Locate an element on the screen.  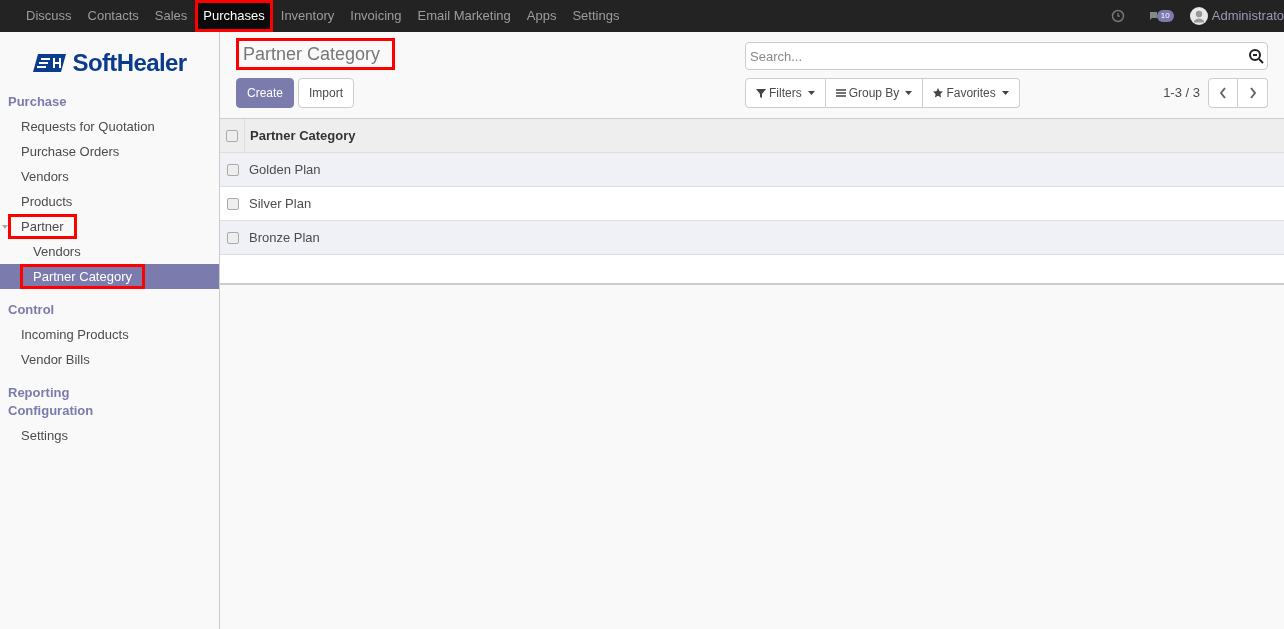
next-page-button is located at coordinates (1253, 93).